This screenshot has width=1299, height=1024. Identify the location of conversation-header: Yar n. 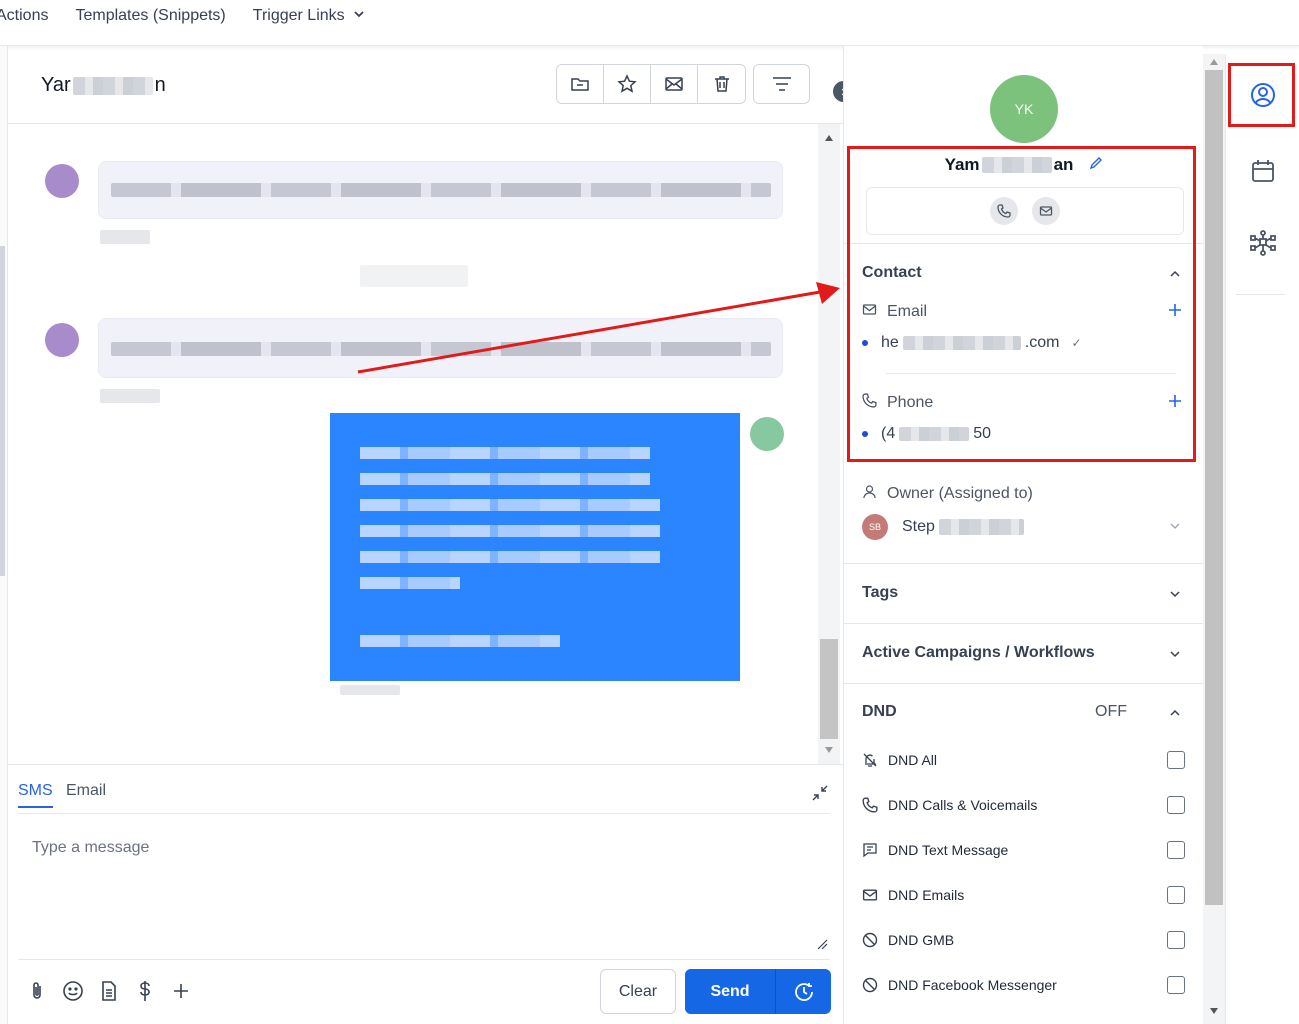
(425, 85).